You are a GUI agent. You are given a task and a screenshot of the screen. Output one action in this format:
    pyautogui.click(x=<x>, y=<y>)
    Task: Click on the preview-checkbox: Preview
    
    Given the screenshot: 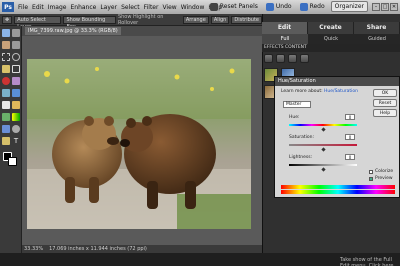 What is the action you would take?
    pyautogui.click(x=381, y=178)
    